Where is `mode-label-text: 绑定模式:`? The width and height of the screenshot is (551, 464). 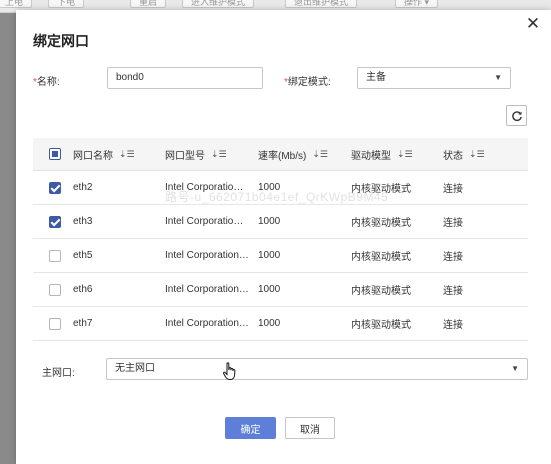 mode-label-text: 绑定模式: is located at coordinates (309, 82).